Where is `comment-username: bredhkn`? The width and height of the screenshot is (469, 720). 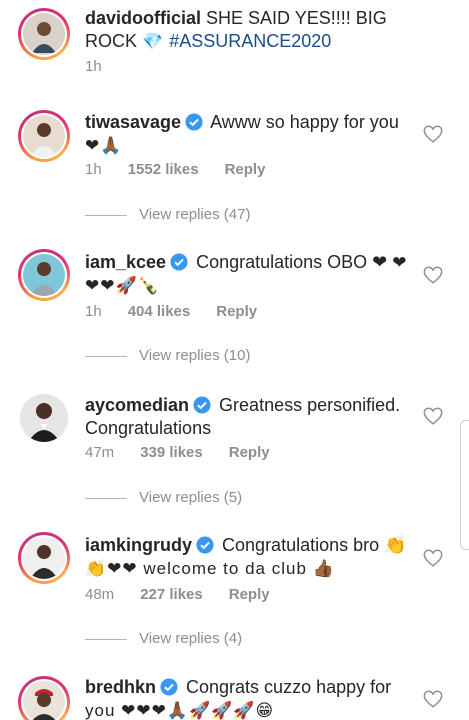
comment-username: bredhkn is located at coordinates (120, 687).